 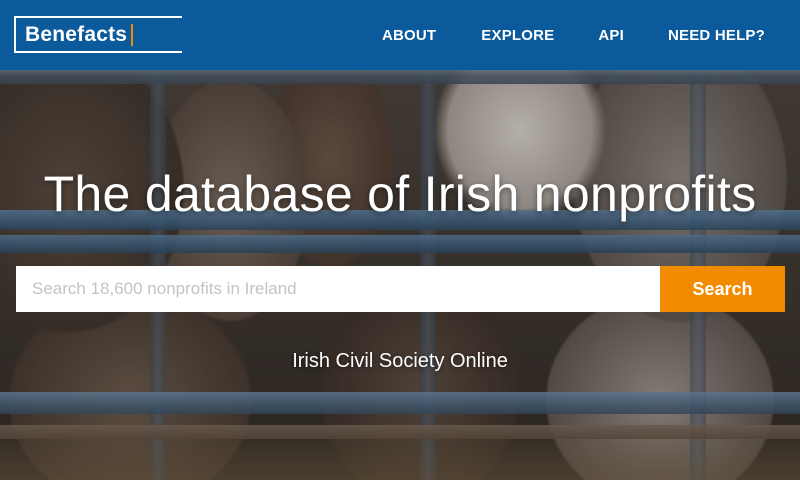 What do you see at coordinates (409, 35) in the screenshot?
I see `nav-about-link: ABOUT` at bounding box center [409, 35].